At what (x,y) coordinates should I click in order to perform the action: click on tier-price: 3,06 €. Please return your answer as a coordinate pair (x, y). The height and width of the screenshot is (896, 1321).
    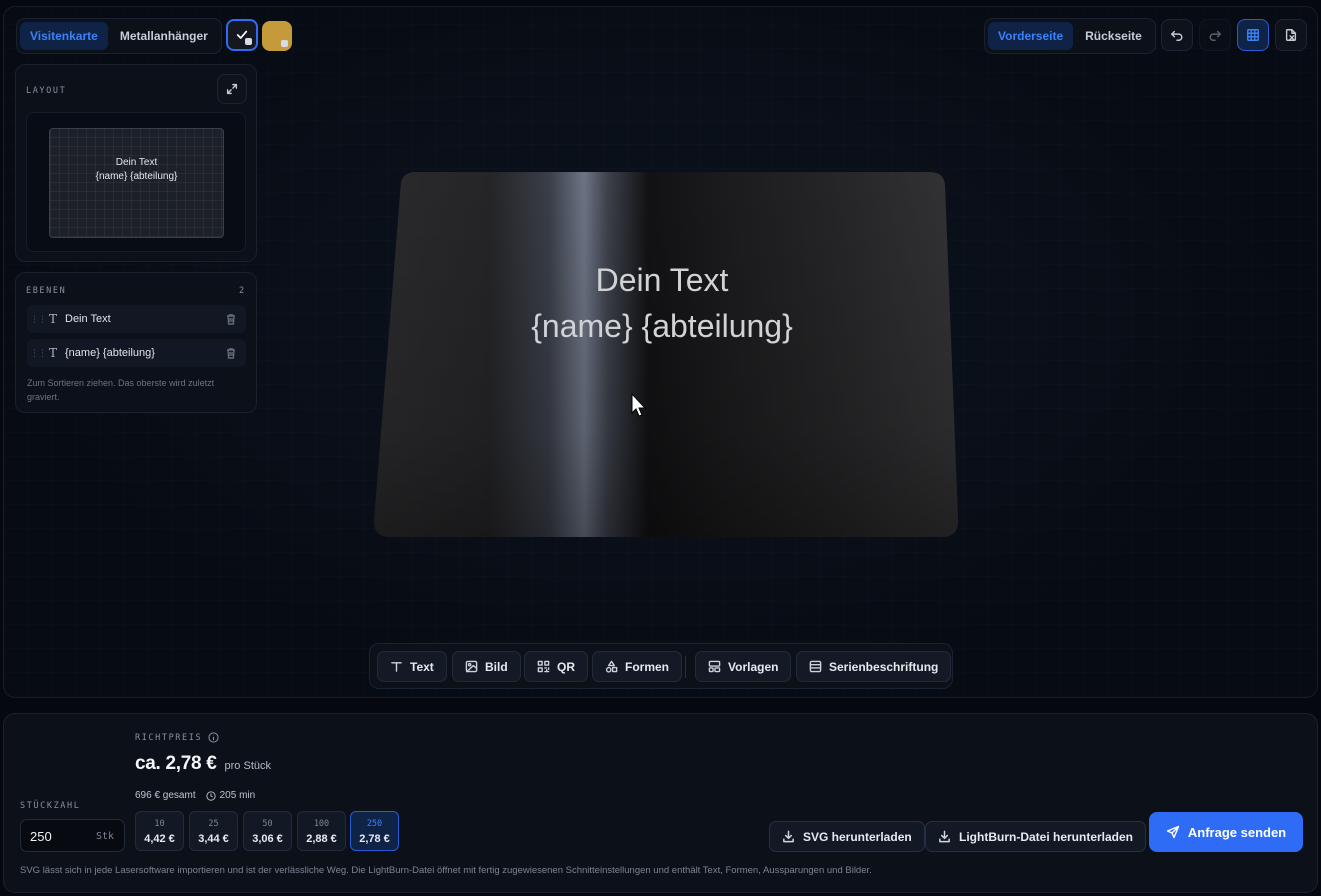
    Looking at the image, I should click on (267, 839).